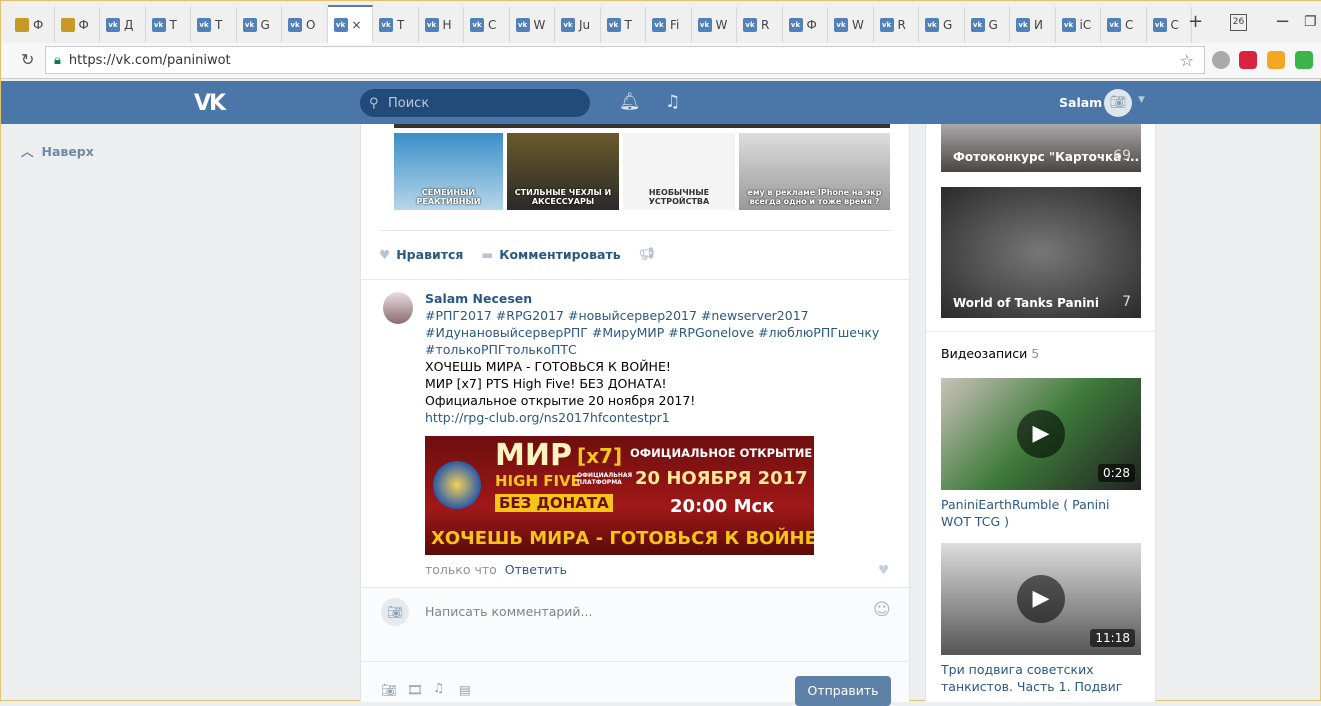 Image resolution: width=1321 pixels, height=706 pixels. Describe the element at coordinates (448, 197) in the screenshot. I see `photo-caption: СЕМЕЙНЫЙ РЕАКТИВНЫЙ` at that location.